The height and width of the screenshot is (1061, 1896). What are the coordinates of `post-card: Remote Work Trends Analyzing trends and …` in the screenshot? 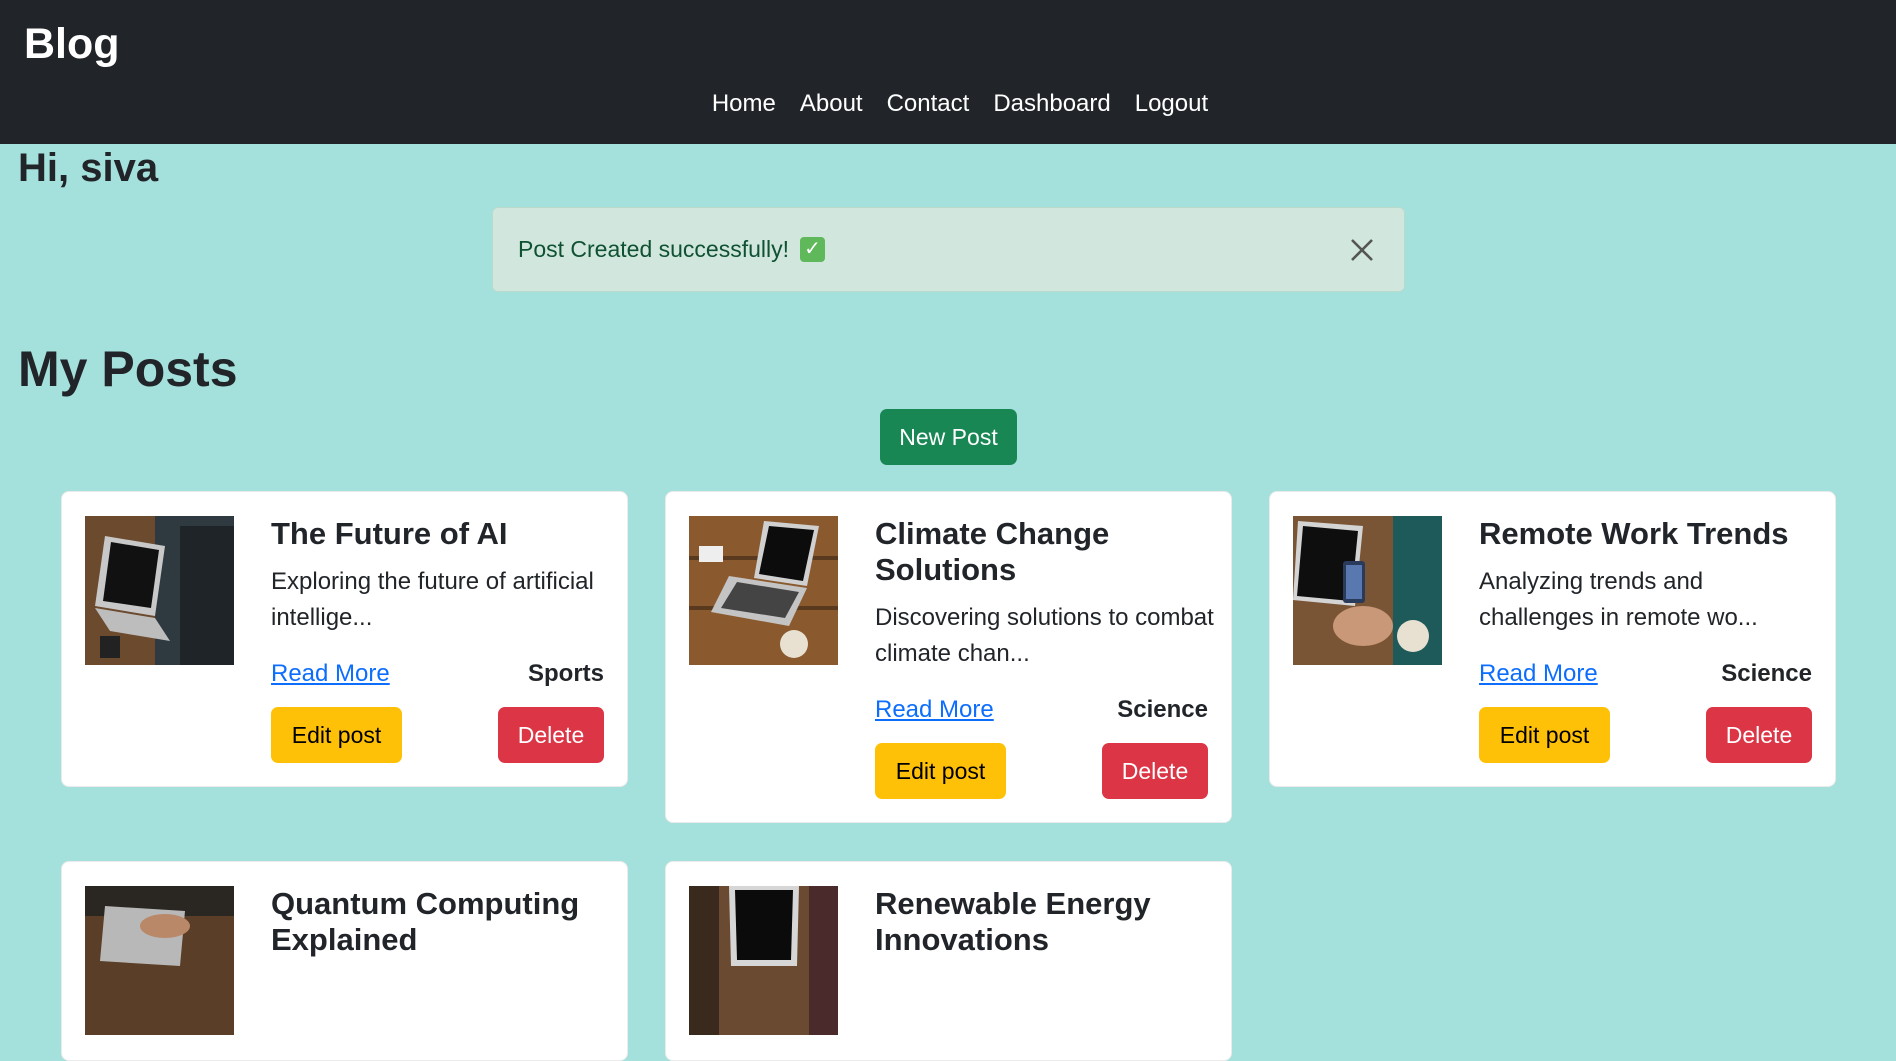 It's located at (1552, 639).